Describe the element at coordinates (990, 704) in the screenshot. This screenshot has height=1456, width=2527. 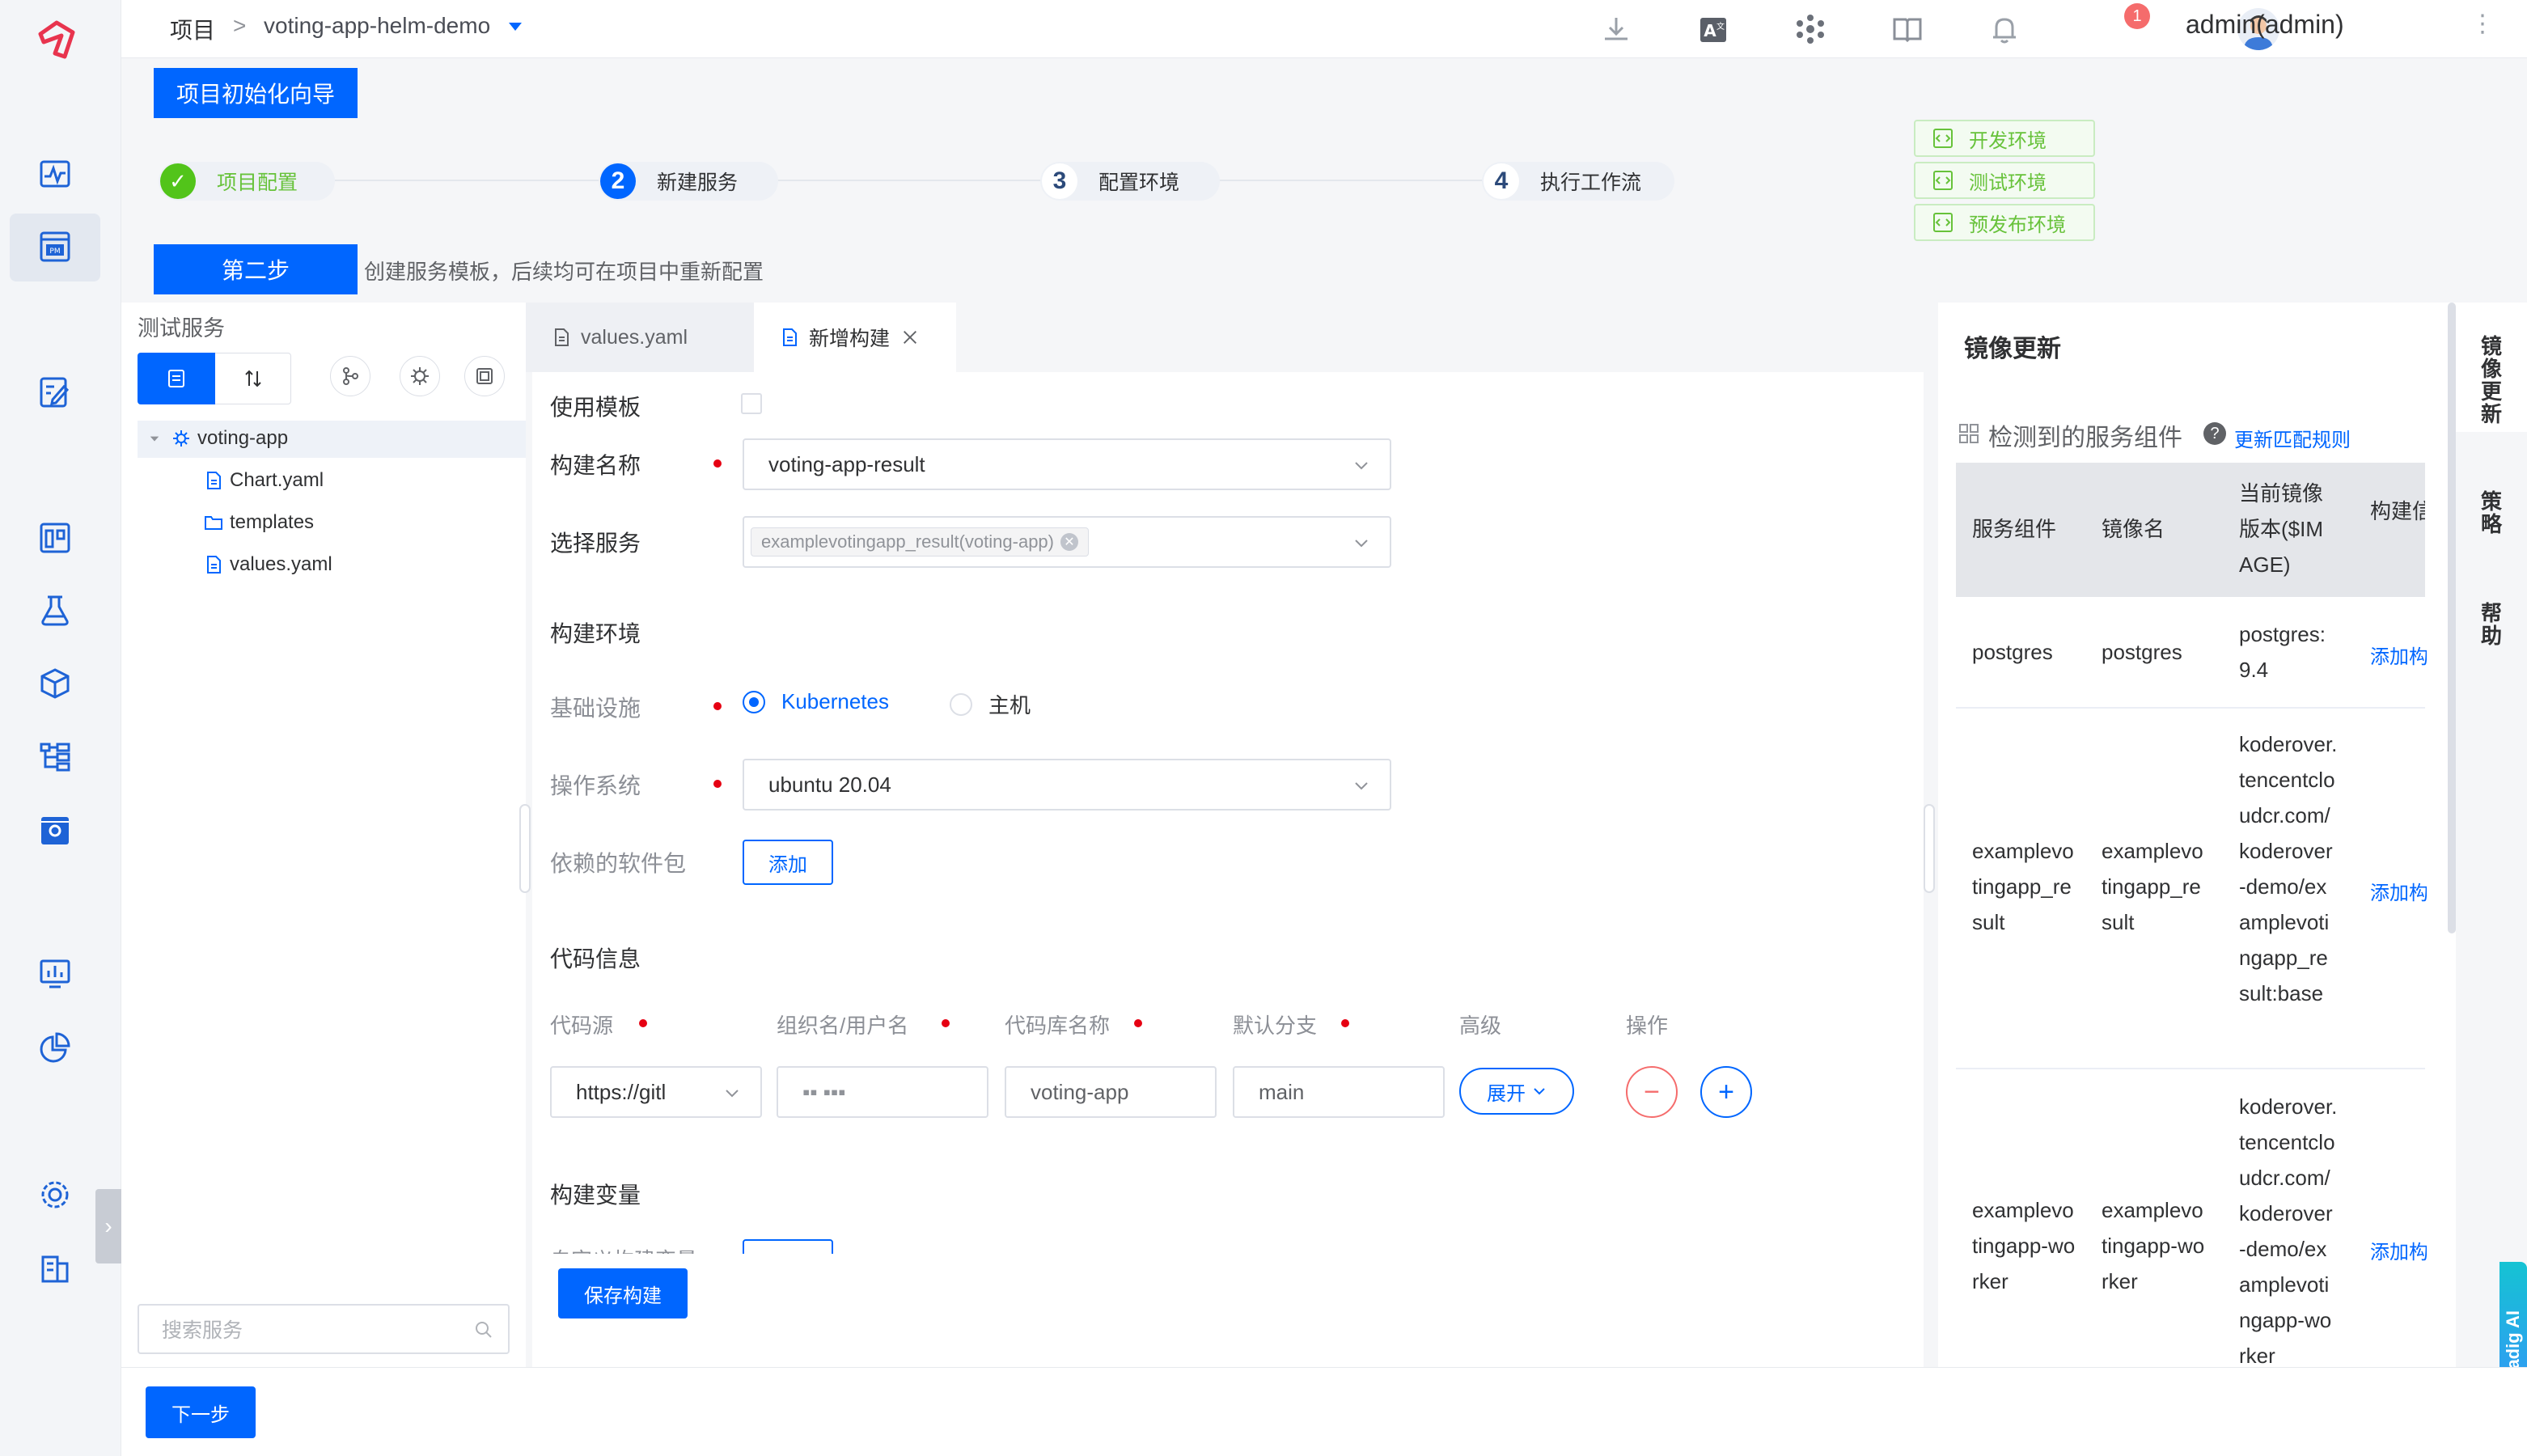
I see `infra-option-host: 主机` at that location.